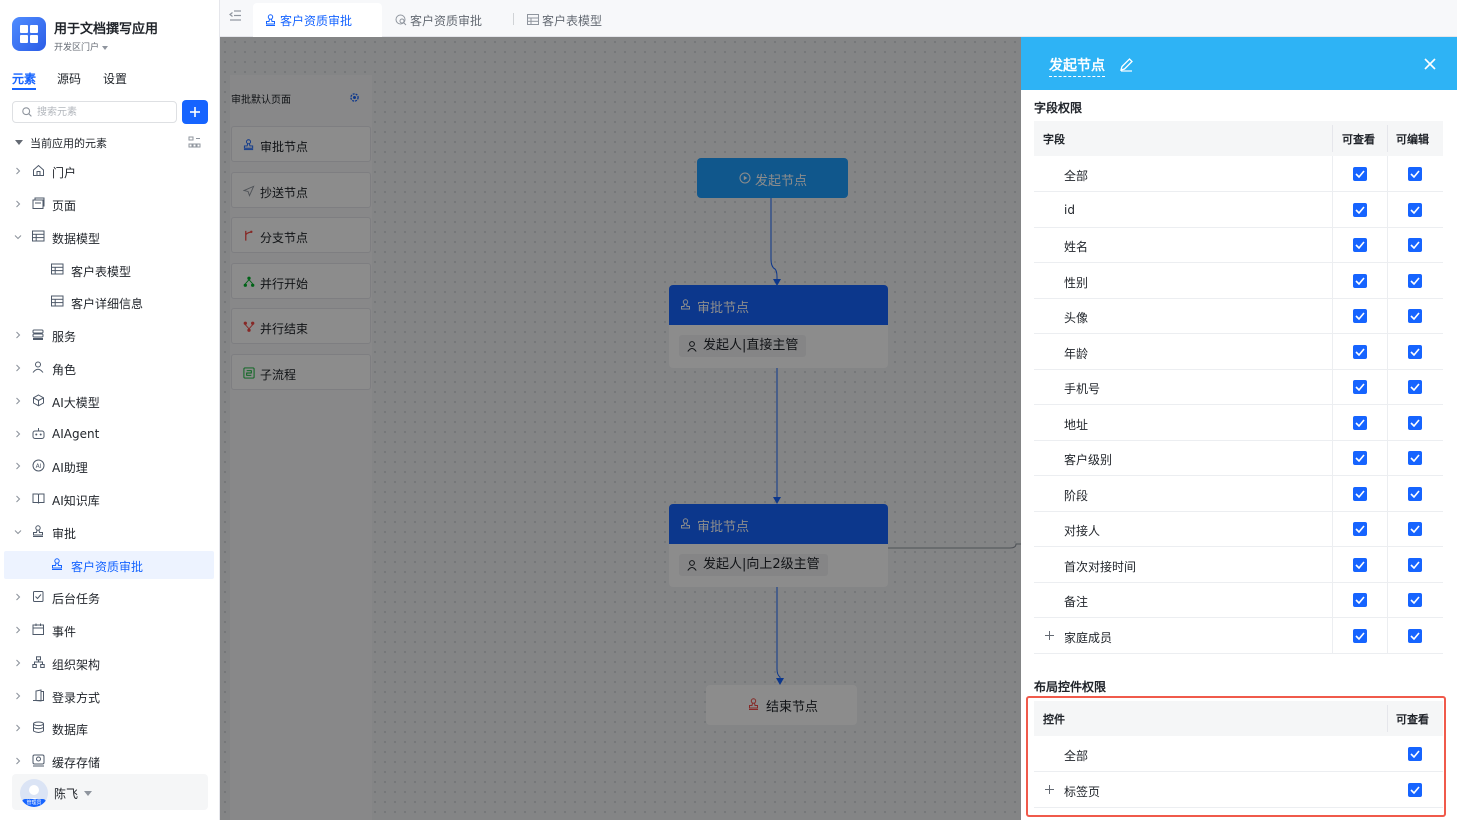 This screenshot has width=1457, height=820. I want to click on column-header-view: 可查看, so click(1358, 139).